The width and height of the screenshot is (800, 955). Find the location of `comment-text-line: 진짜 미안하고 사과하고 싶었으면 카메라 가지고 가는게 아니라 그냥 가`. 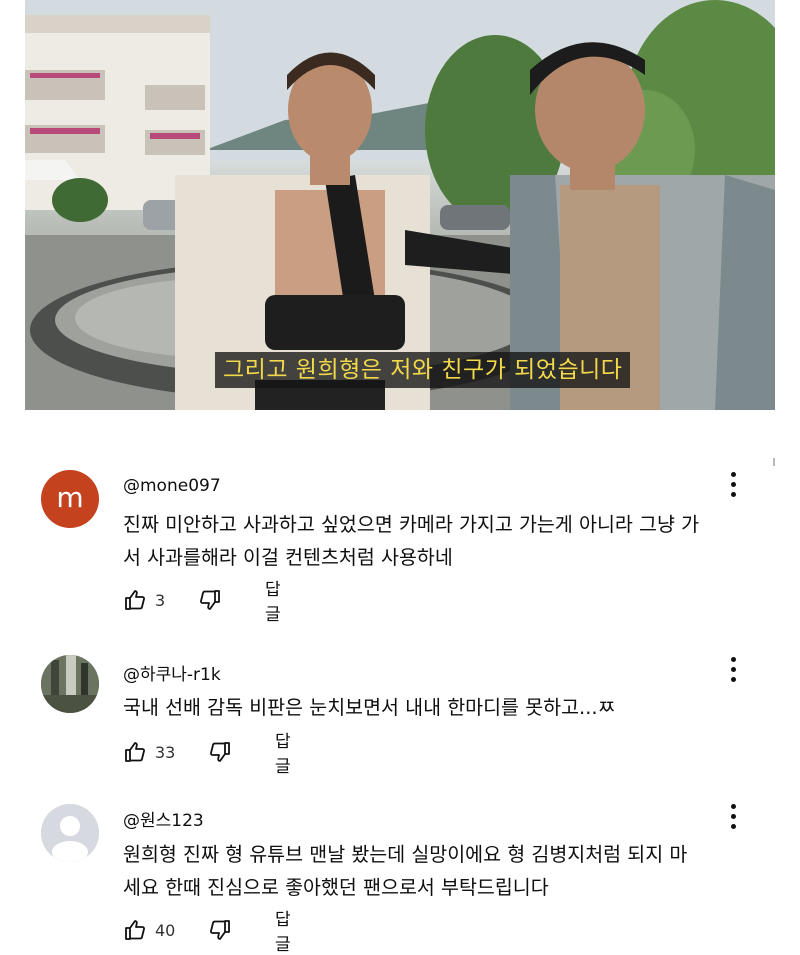

comment-text-line: 진짜 미안하고 사과하고 싶었으면 카메라 가지고 가는게 아니라 그냥 가 is located at coordinates (411, 524).